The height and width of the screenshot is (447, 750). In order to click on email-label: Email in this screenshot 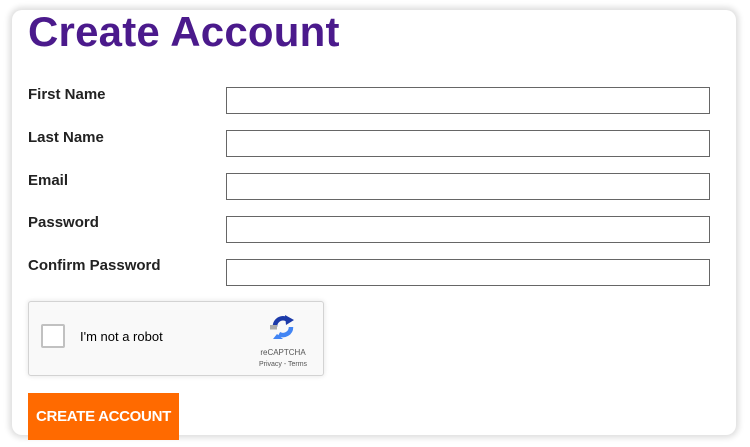, I will do `click(48, 180)`.